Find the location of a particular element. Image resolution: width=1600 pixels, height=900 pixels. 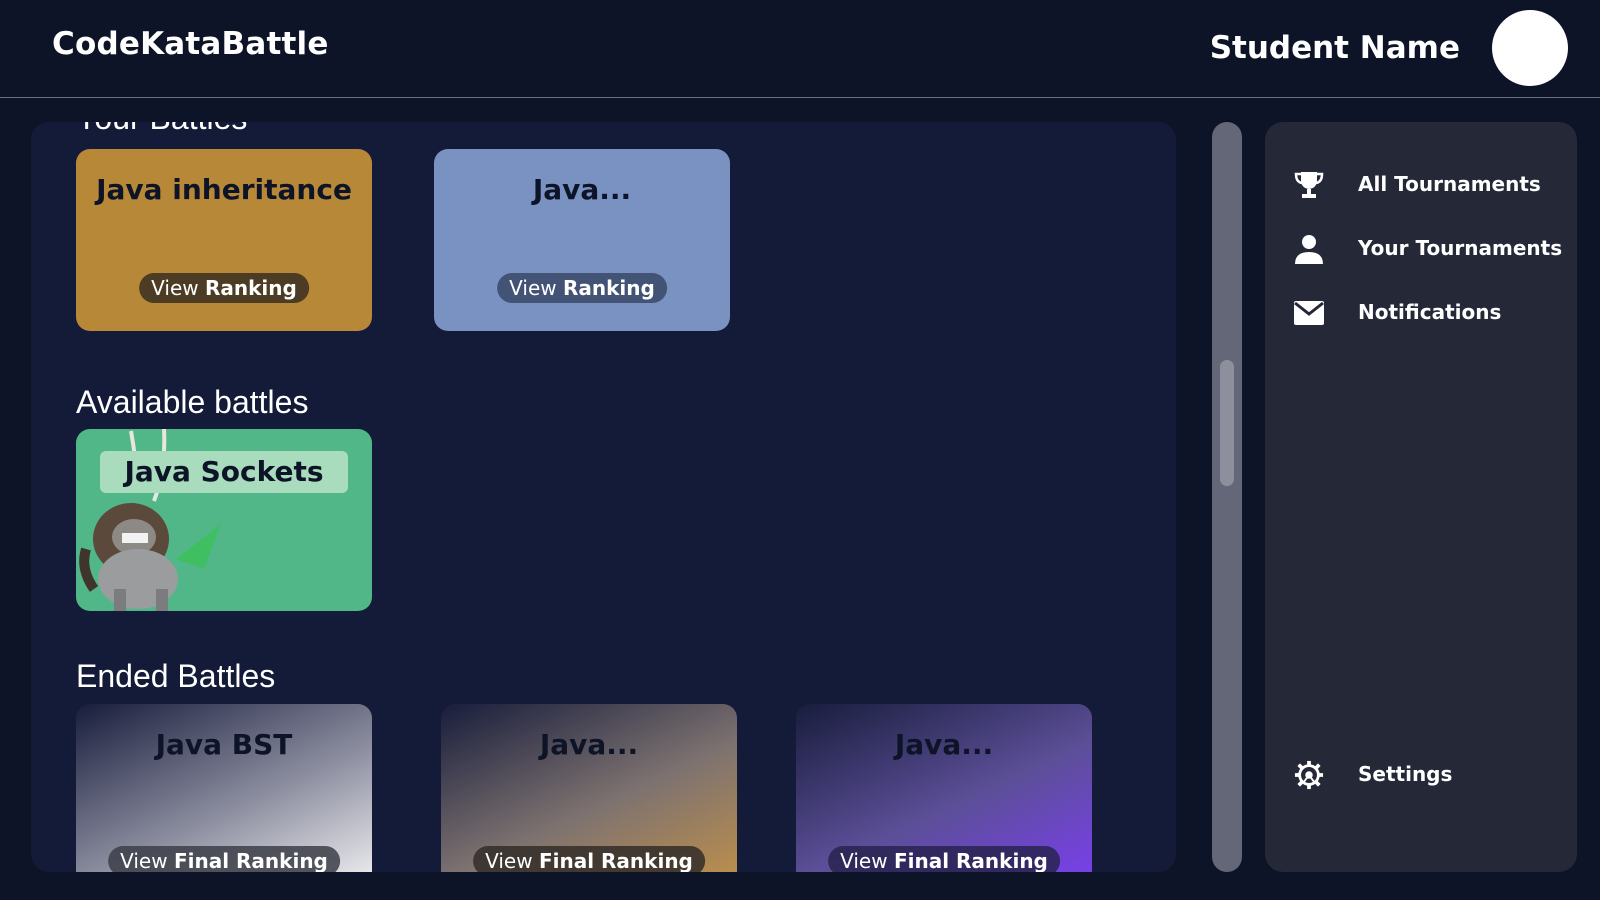

brand-title: CodeKataBattle is located at coordinates (190, 44).